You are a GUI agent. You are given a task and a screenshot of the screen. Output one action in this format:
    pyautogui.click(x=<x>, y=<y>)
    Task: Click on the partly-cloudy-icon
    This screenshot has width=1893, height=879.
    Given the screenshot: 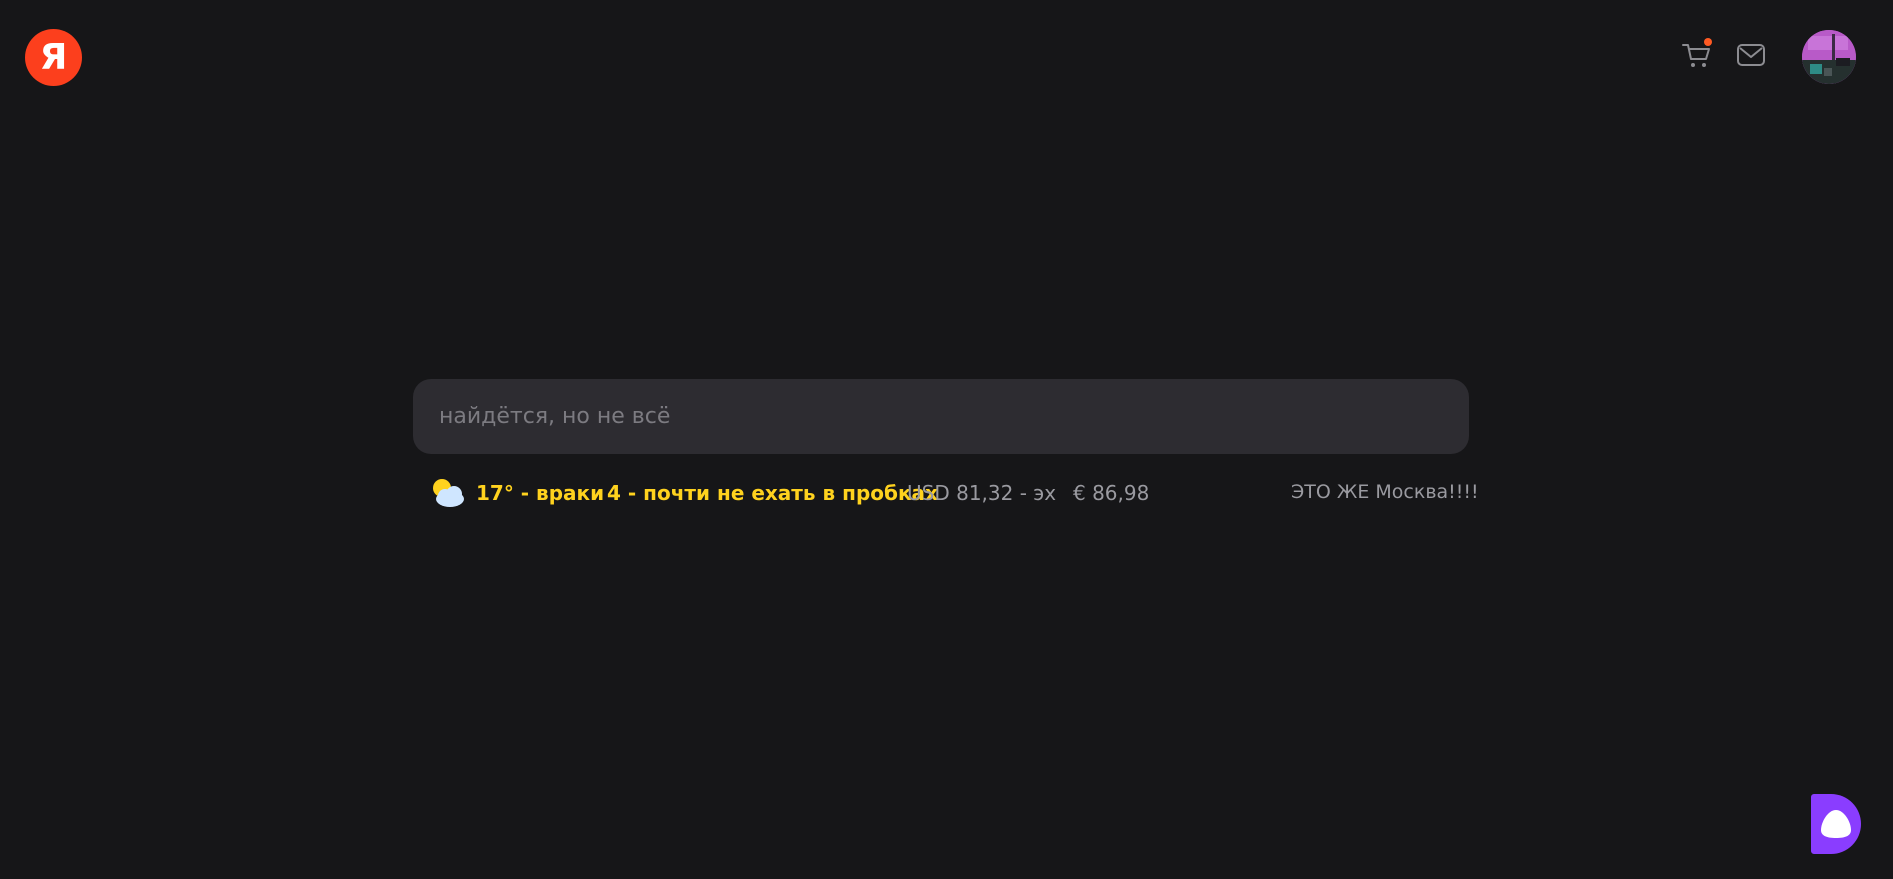 What is the action you would take?
    pyautogui.click(x=447, y=493)
    